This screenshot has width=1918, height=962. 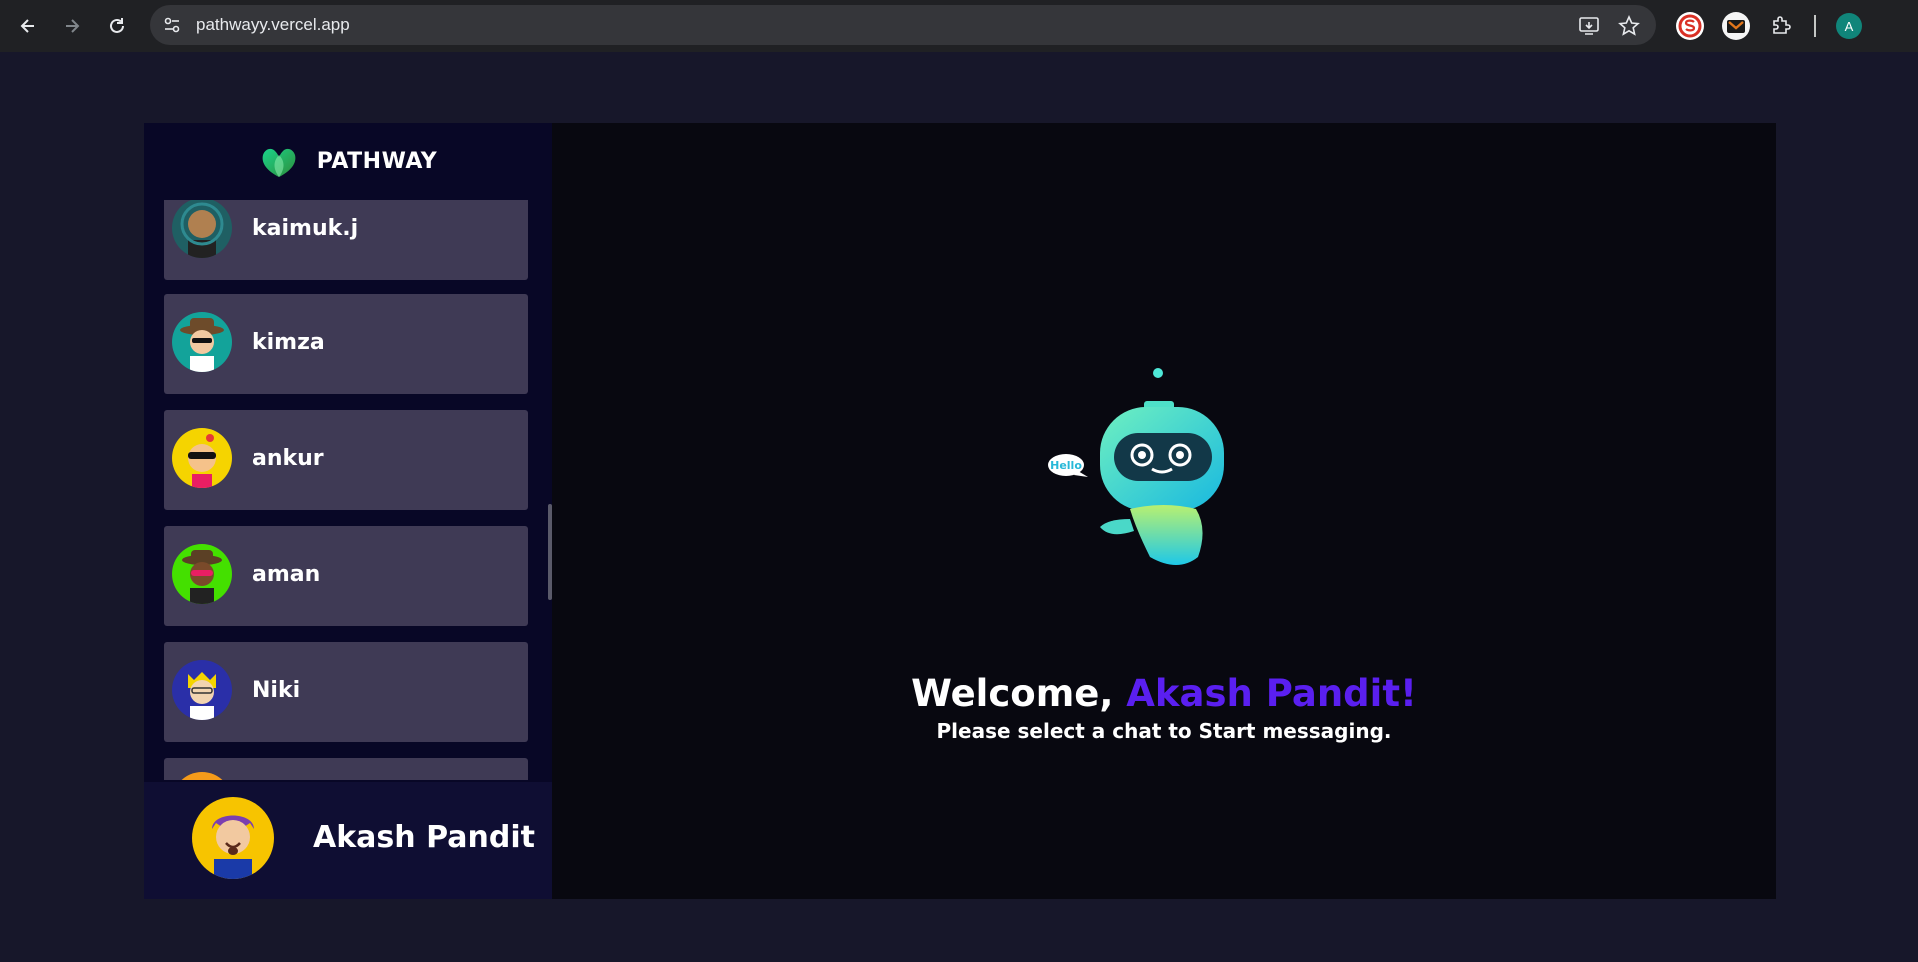 I want to click on back-button, so click(x=28, y=26).